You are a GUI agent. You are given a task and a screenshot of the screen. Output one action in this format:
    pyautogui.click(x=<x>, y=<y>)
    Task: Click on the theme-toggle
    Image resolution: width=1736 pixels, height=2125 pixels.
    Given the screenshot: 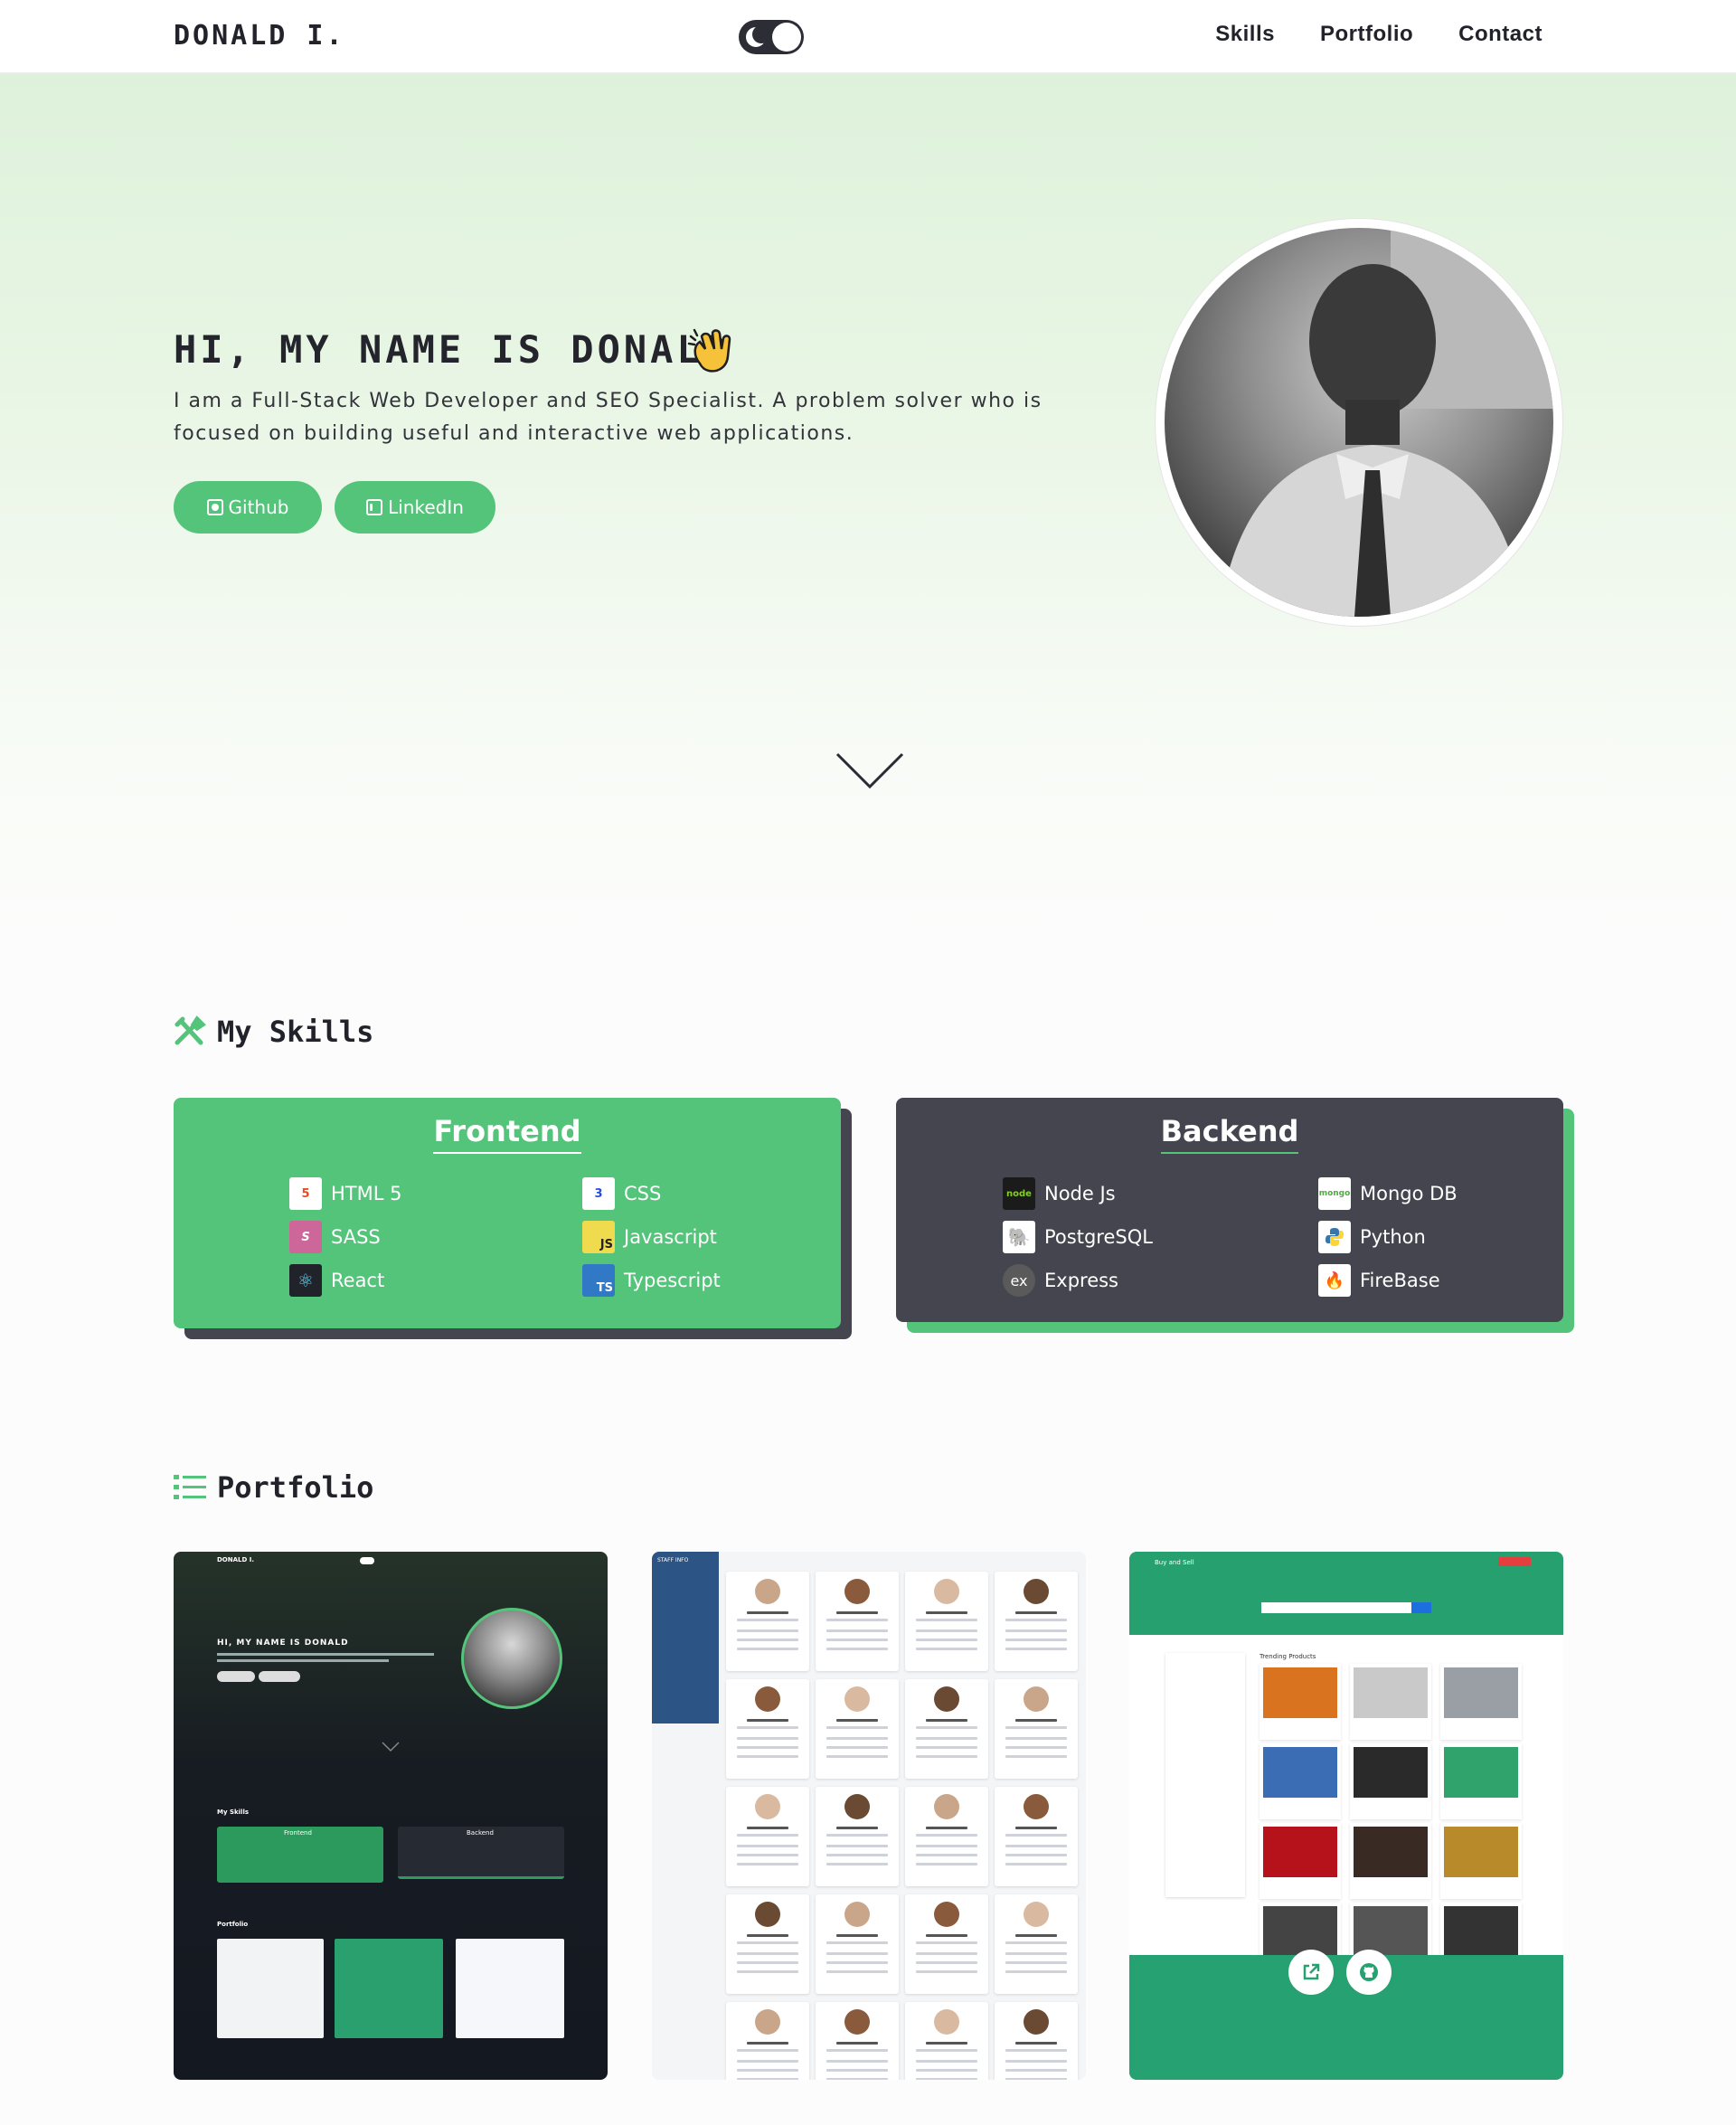 What is the action you would take?
    pyautogui.click(x=772, y=37)
    